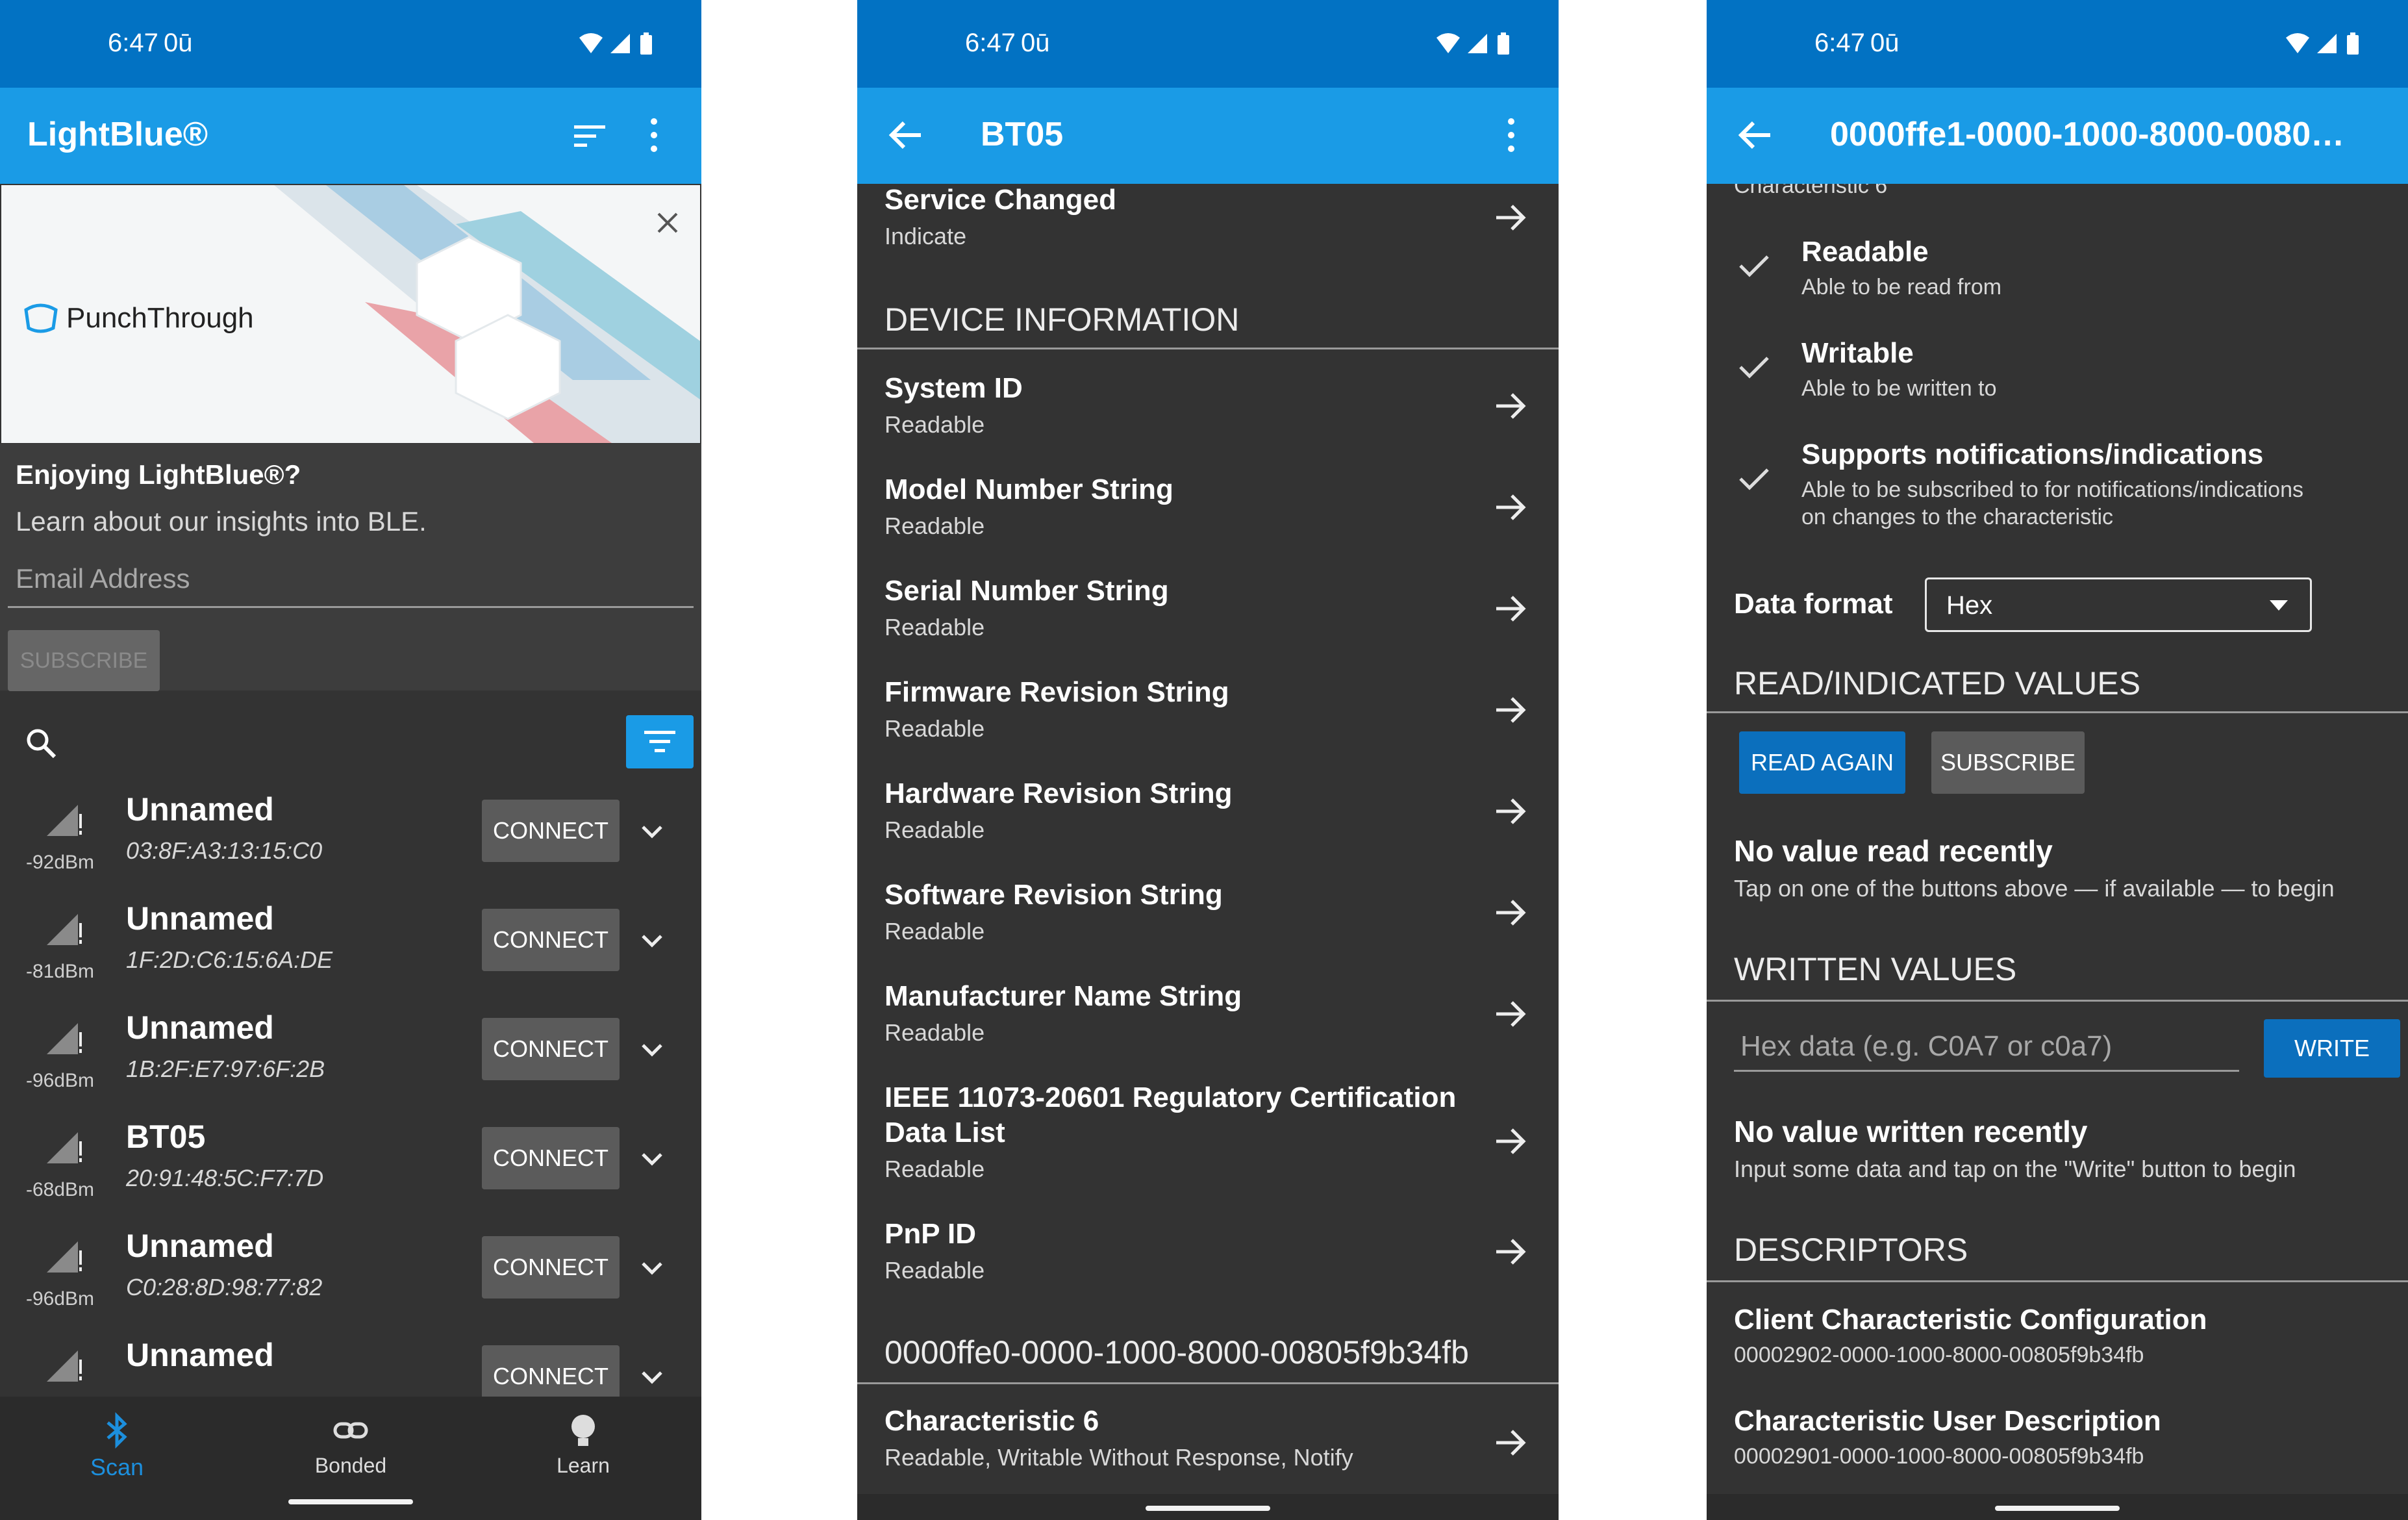  Describe the element at coordinates (117, 1451) in the screenshot. I see `nav-scan: Scan` at that location.